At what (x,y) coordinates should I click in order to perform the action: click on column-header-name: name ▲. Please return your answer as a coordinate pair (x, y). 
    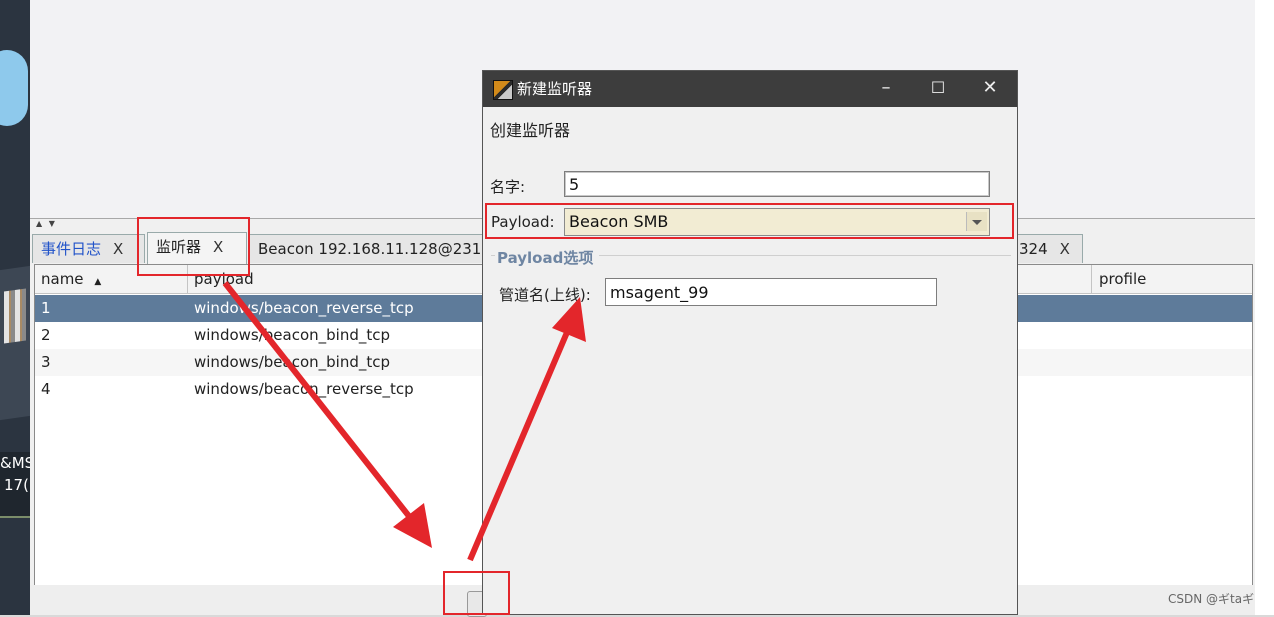
    Looking at the image, I should click on (111, 279).